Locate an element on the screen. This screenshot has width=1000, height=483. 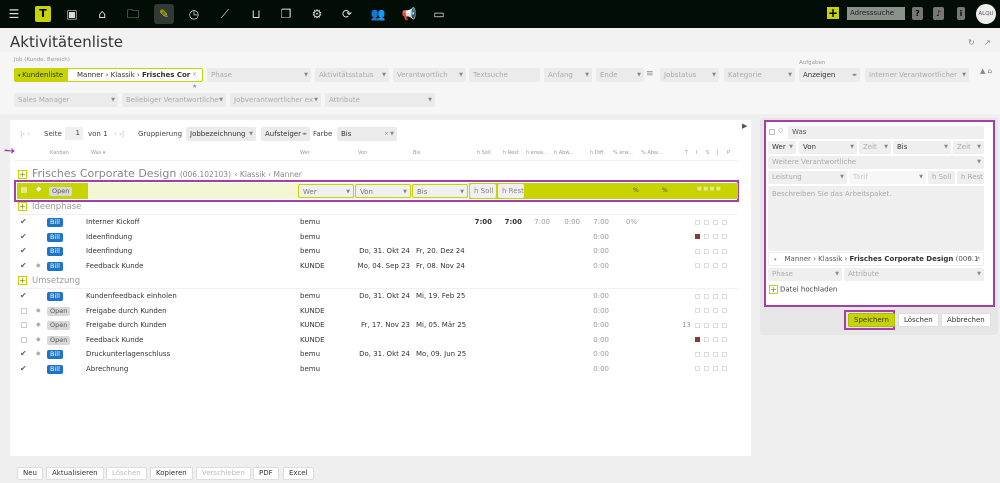
column-wer: Wer is located at coordinates (305, 153).